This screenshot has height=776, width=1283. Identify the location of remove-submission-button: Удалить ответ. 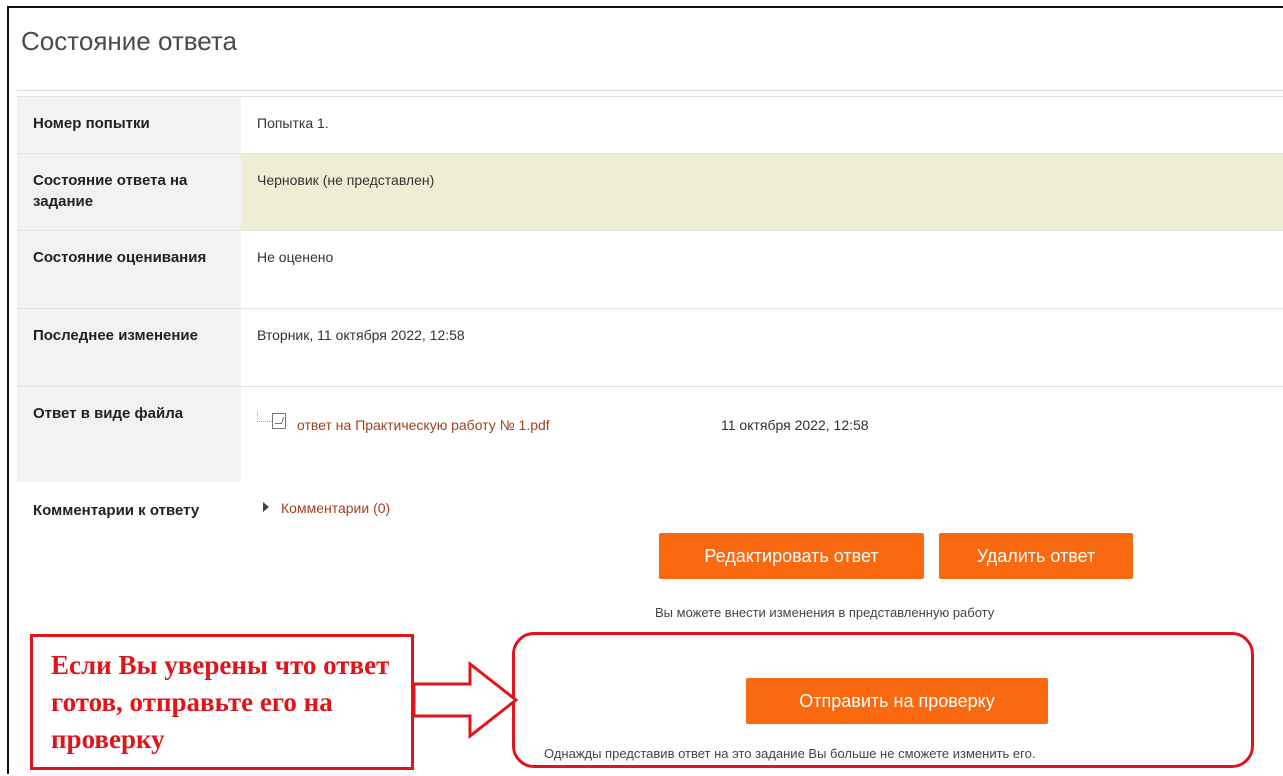
(1036, 556).